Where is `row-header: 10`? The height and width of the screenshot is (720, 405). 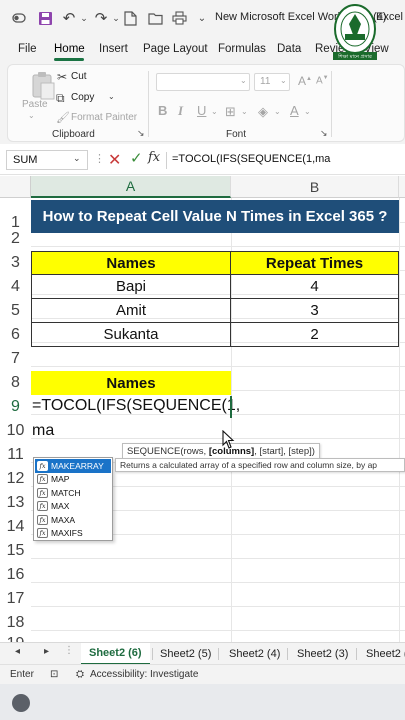 row-header: 10 is located at coordinates (15, 431).